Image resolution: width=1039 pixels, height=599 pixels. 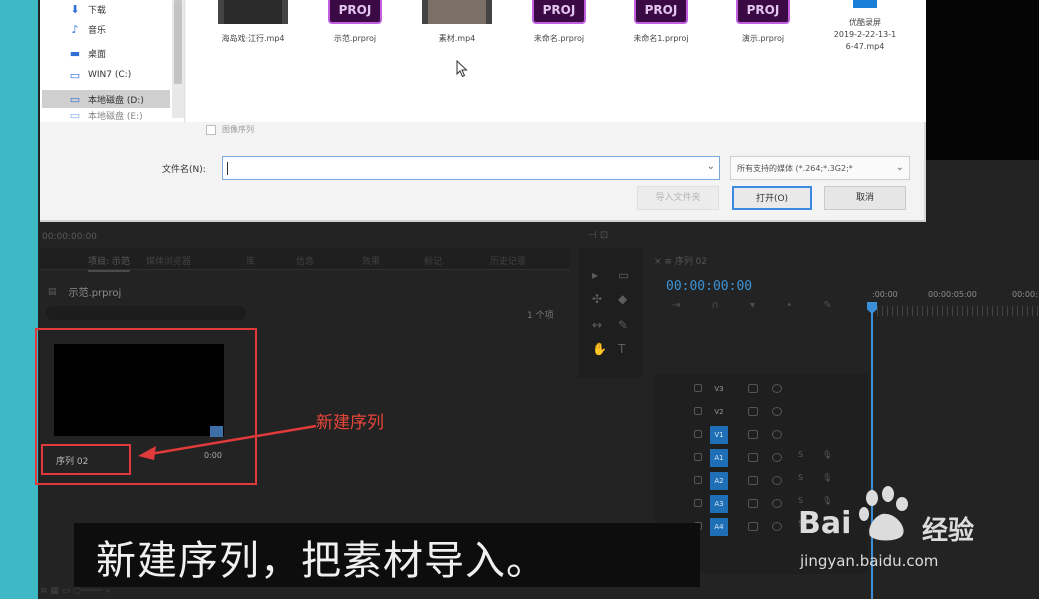 What do you see at coordinates (168, 260) in the screenshot?
I see `tab-media-browser: 媒体浏览器` at bounding box center [168, 260].